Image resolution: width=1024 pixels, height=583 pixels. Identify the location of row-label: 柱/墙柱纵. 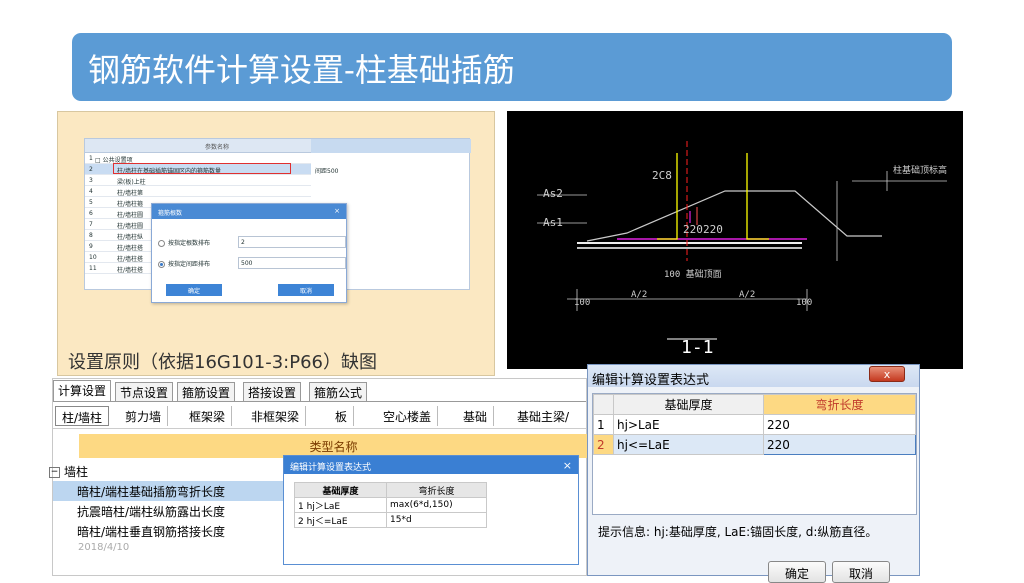
(130, 237).